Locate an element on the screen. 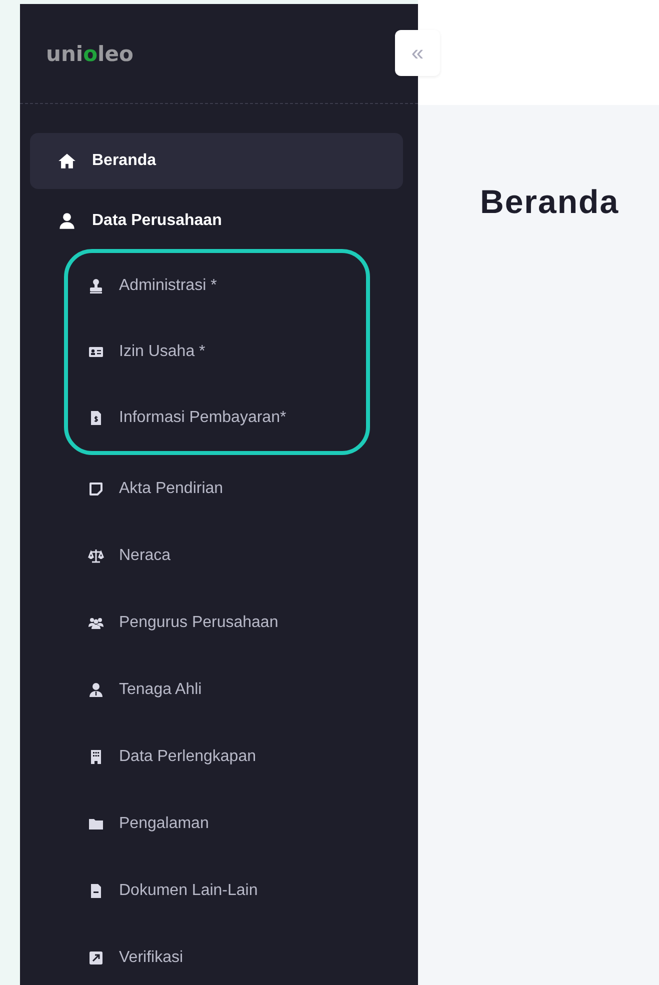  submenu-item: Pengalaman is located at coordinates (216, 823).